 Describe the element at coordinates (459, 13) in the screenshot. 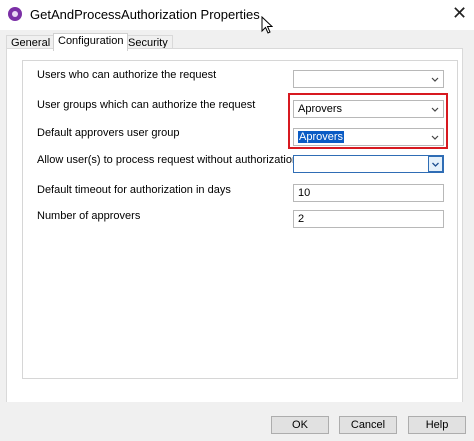

I see `close-icon: ✕` at that location.